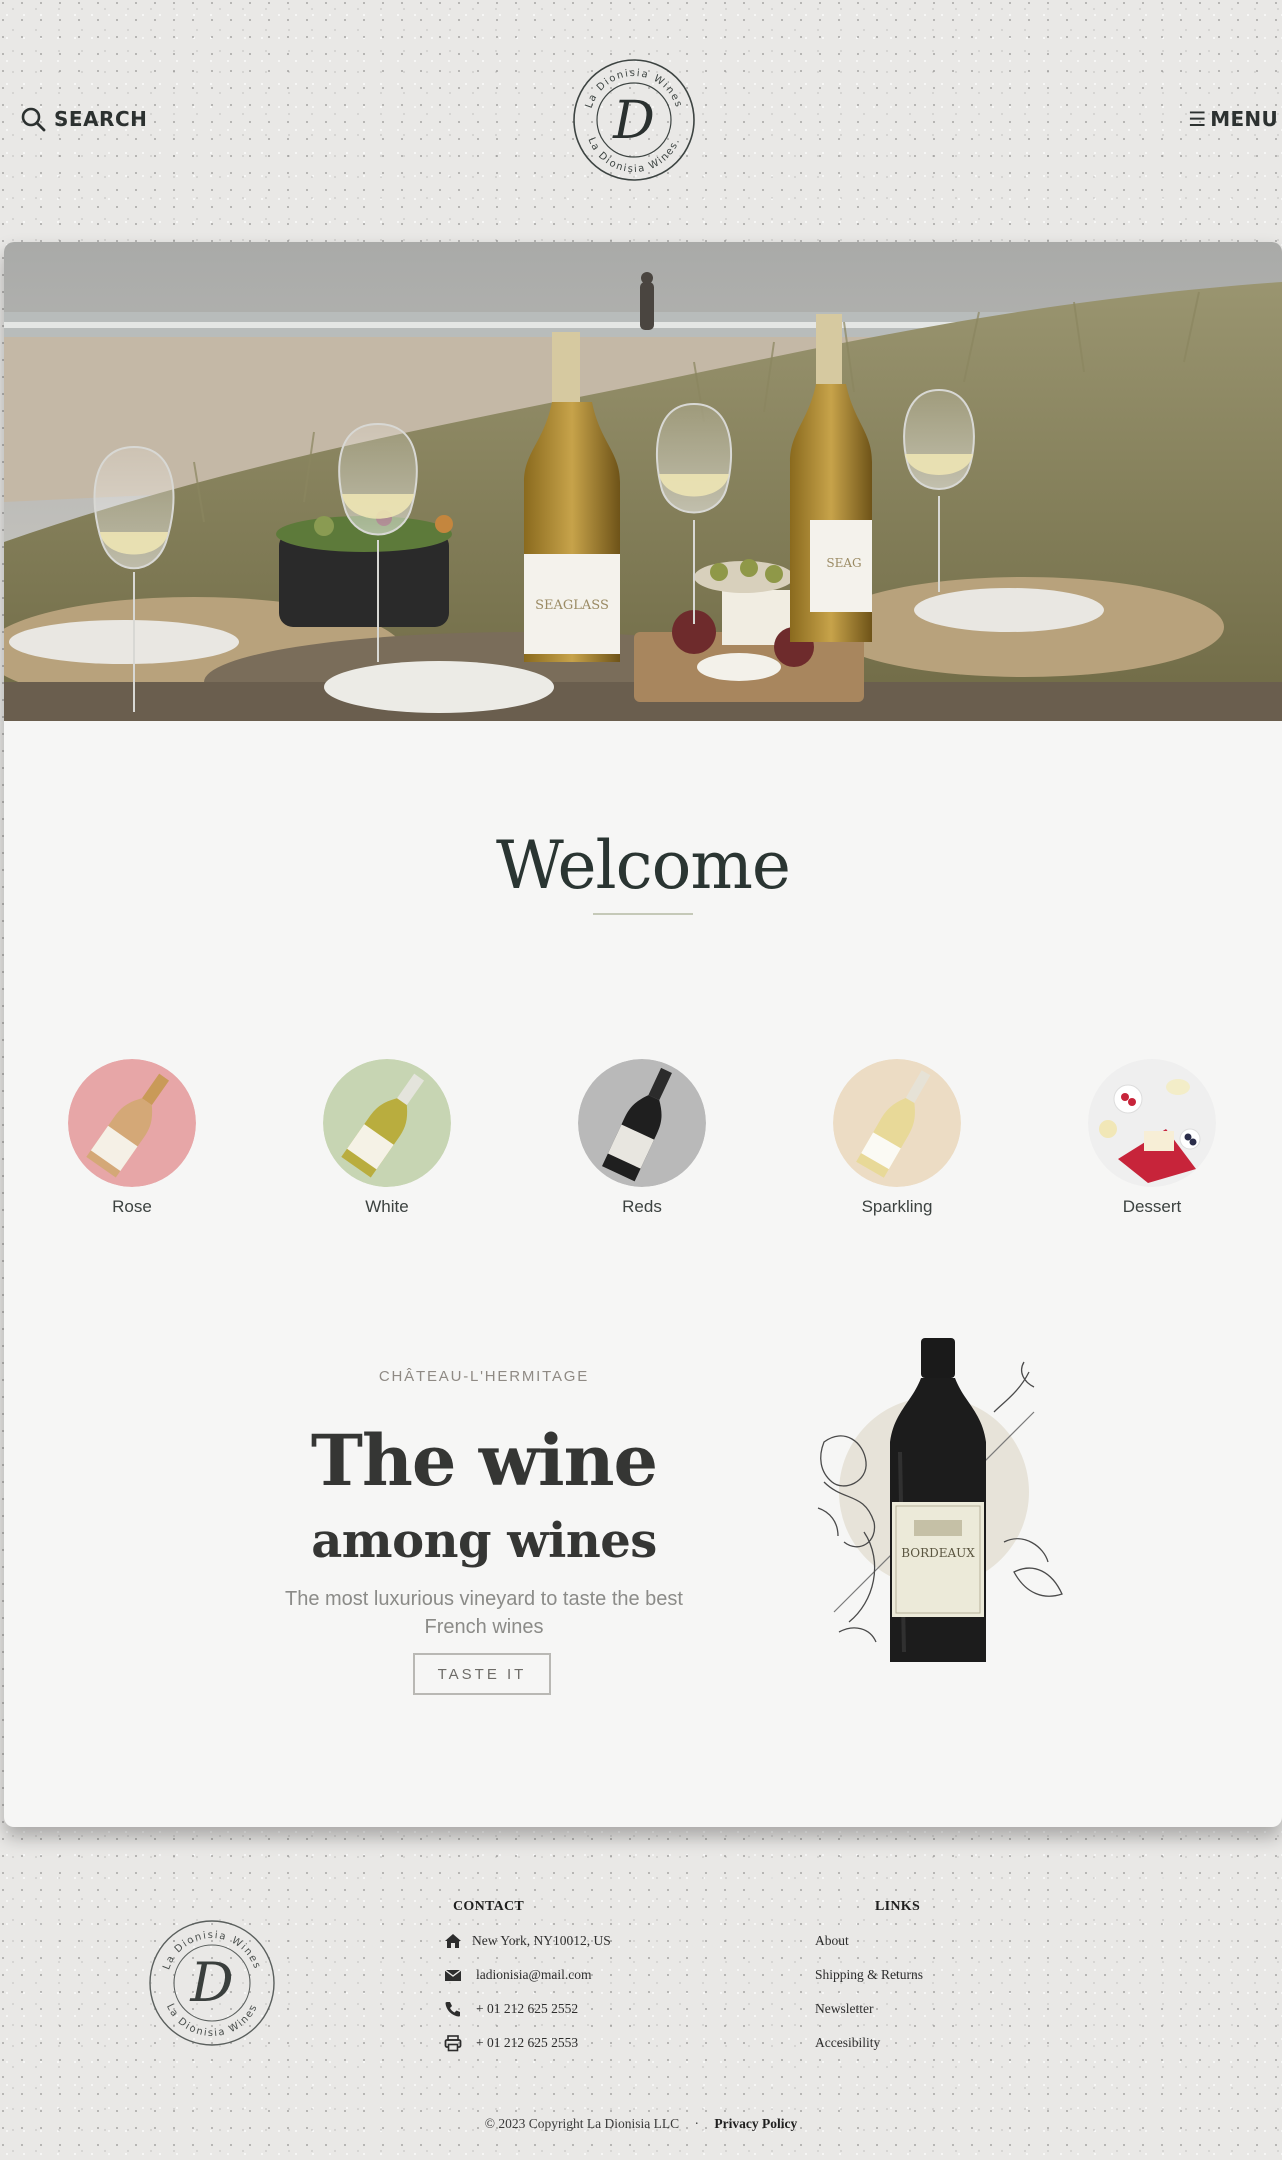 This screenshot has width=1282, height=2160. I want to click on category-dessert: Dessert, so click(1152, 1138).